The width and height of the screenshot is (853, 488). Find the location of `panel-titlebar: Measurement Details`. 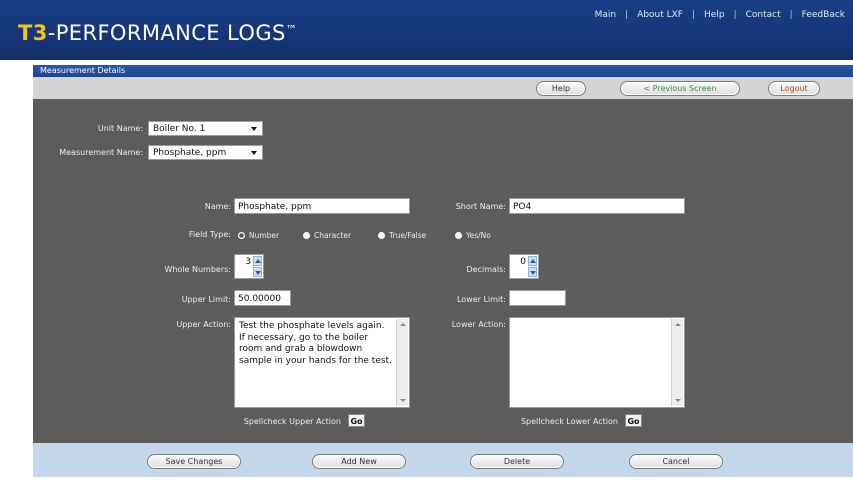

panel-titlebar: Measurement Details is located at coordinates (443, 71).